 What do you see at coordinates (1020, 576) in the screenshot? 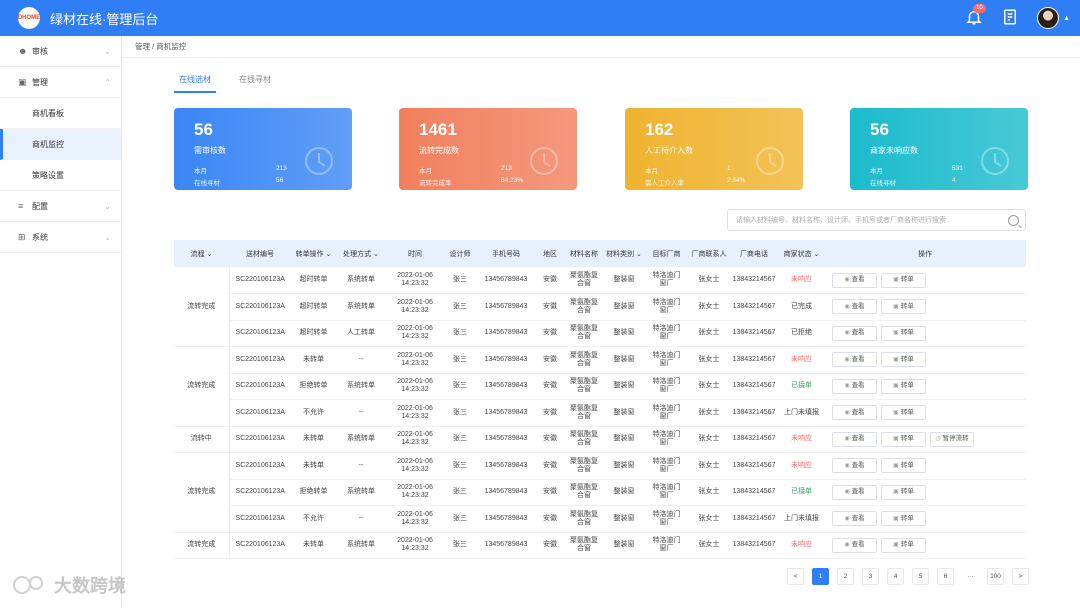
I see `next-page-button: >` at bounding box center [1020, 576].